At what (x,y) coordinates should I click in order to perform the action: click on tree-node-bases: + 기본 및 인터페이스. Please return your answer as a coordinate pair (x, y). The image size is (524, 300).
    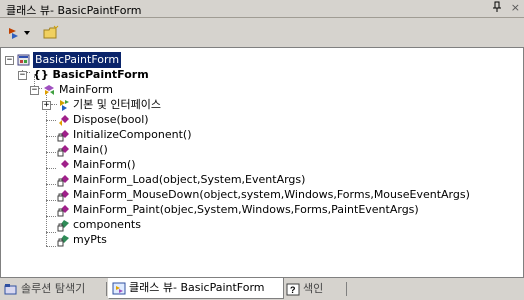
    Looking at the image, I should click on (101, 105).